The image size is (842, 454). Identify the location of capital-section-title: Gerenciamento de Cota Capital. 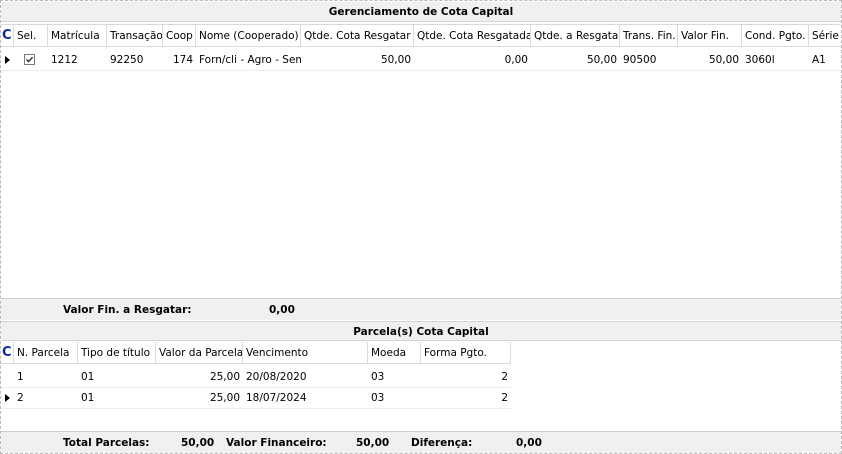
(421, 12).